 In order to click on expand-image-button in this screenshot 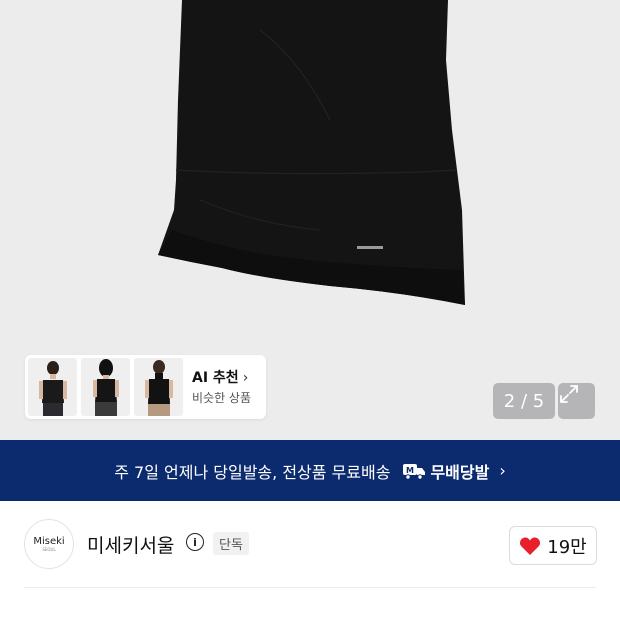, I will do `click(576, 401)`.